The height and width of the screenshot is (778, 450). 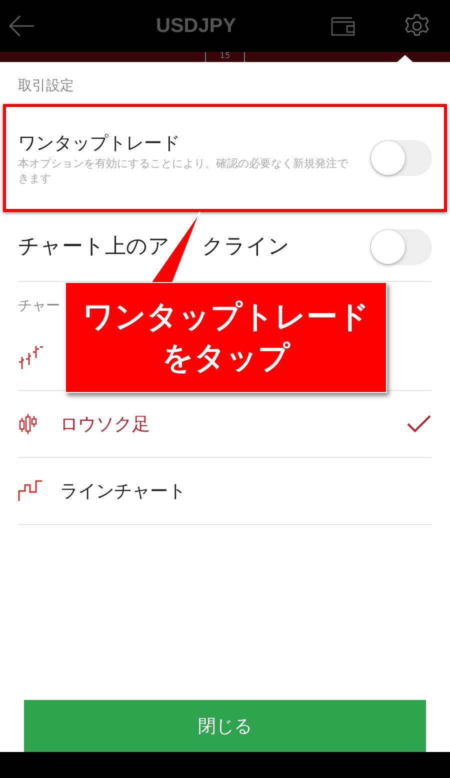 I want to click on chart-type-label: ラインチャート, so click(x=123, y=492).